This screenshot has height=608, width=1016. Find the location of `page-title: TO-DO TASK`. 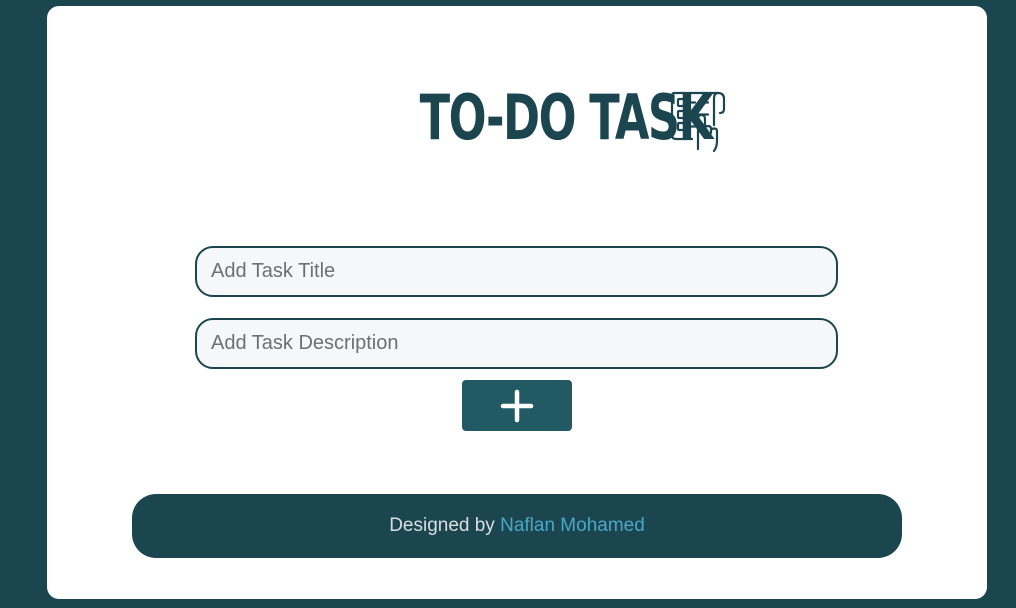

page-title: TO-DO TASK is located at coordinates (566, 117).